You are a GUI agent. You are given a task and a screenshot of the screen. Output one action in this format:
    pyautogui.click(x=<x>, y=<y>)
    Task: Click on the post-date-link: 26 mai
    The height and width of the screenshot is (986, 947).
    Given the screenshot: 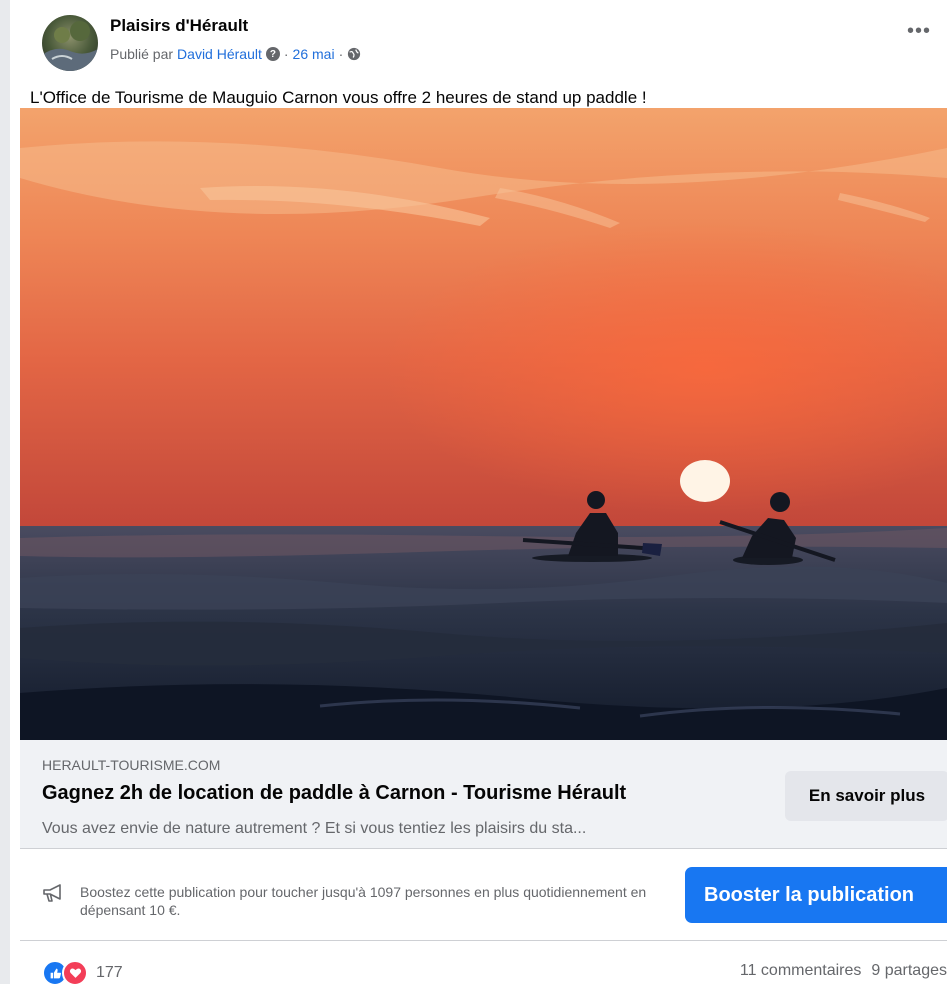 What is the action you would take?
    pyautogui.click(x=314, y=54)
    